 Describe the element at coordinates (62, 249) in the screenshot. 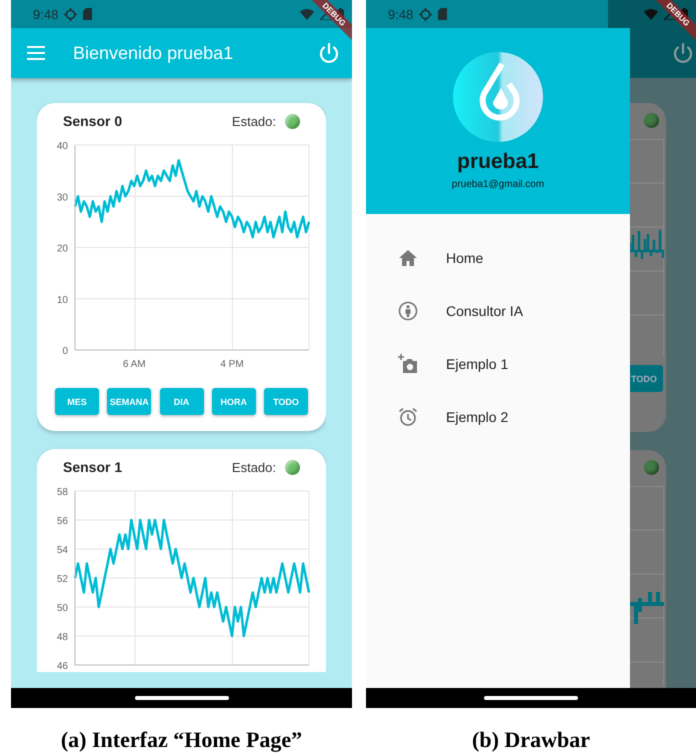

I see `axis-label: 20` at that location.